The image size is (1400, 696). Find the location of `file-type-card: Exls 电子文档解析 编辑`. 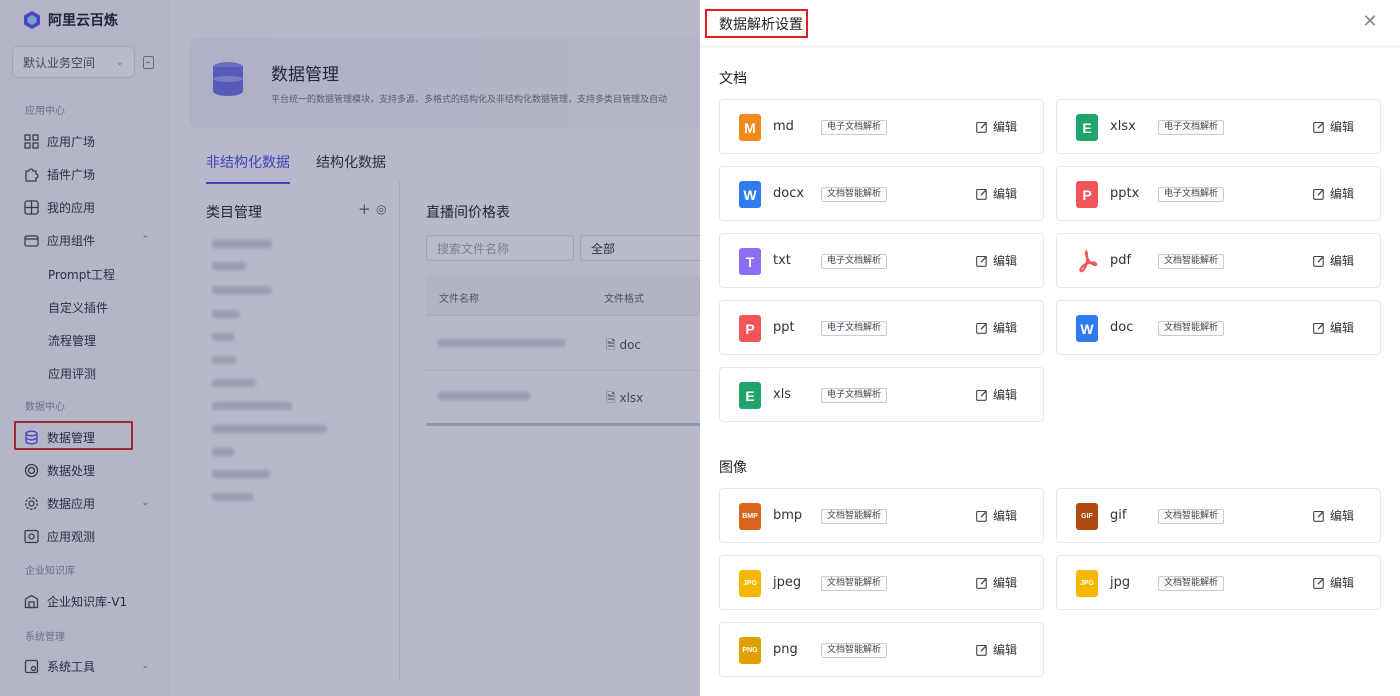

file-type-card: Exls 电子文档解析 编辑 is located at coordinates (881, 394).